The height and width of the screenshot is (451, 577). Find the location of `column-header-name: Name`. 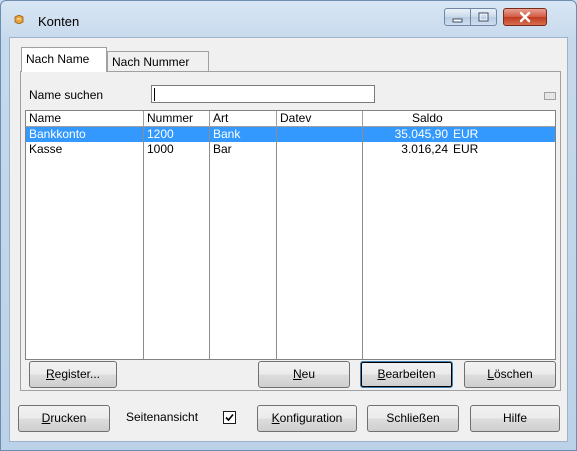

column-header-name: Name is located at coordinates (85, 119).